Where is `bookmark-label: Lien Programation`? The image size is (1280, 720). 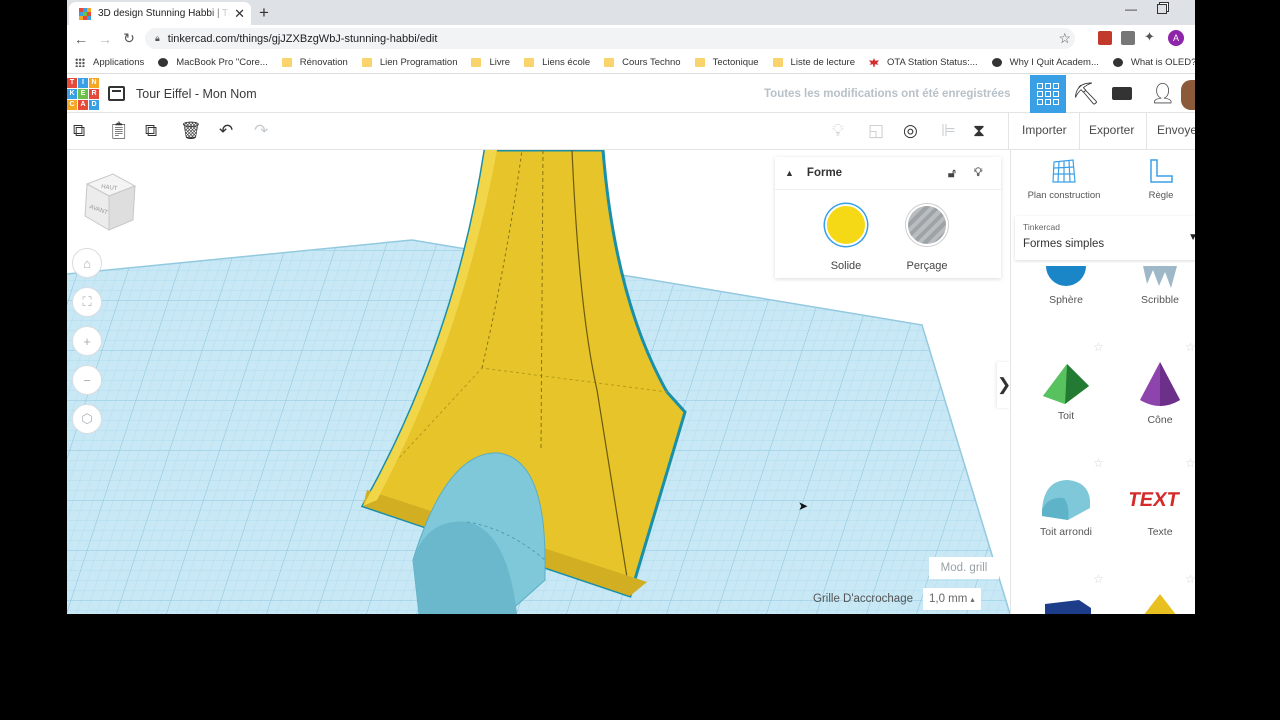 bookmark-label: Lien Programation is located at coordinates (418, 62).